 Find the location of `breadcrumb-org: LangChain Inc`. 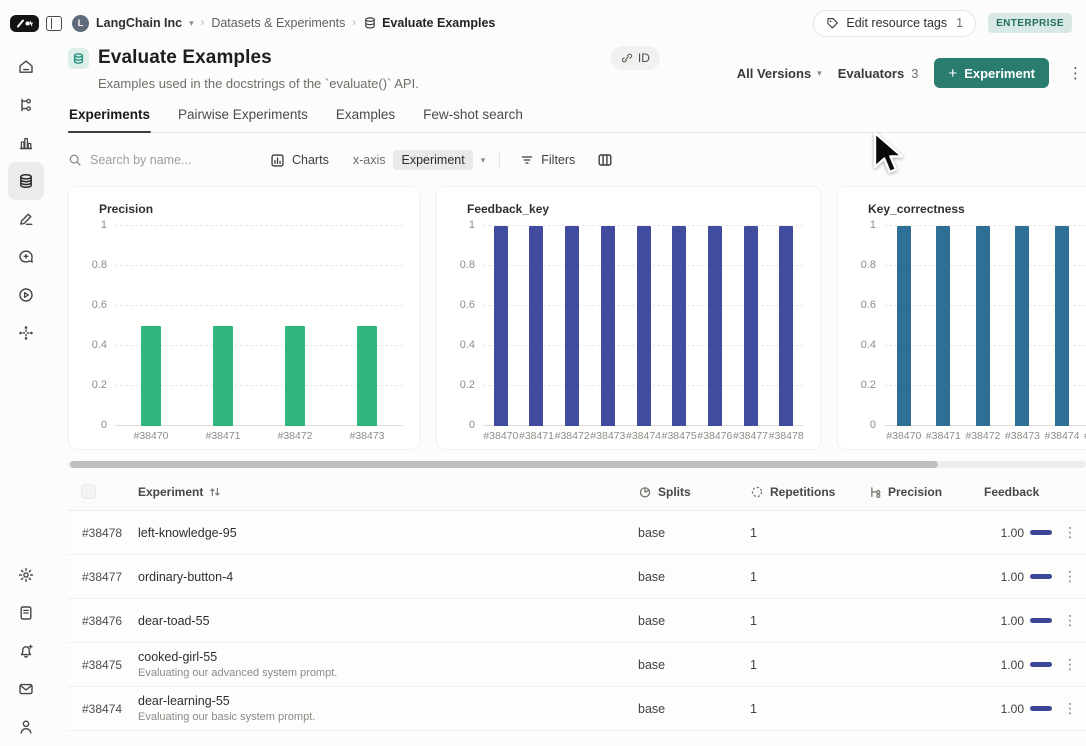

breadcrumb-org: LangChain Inc is located at coordinates (139, 23).